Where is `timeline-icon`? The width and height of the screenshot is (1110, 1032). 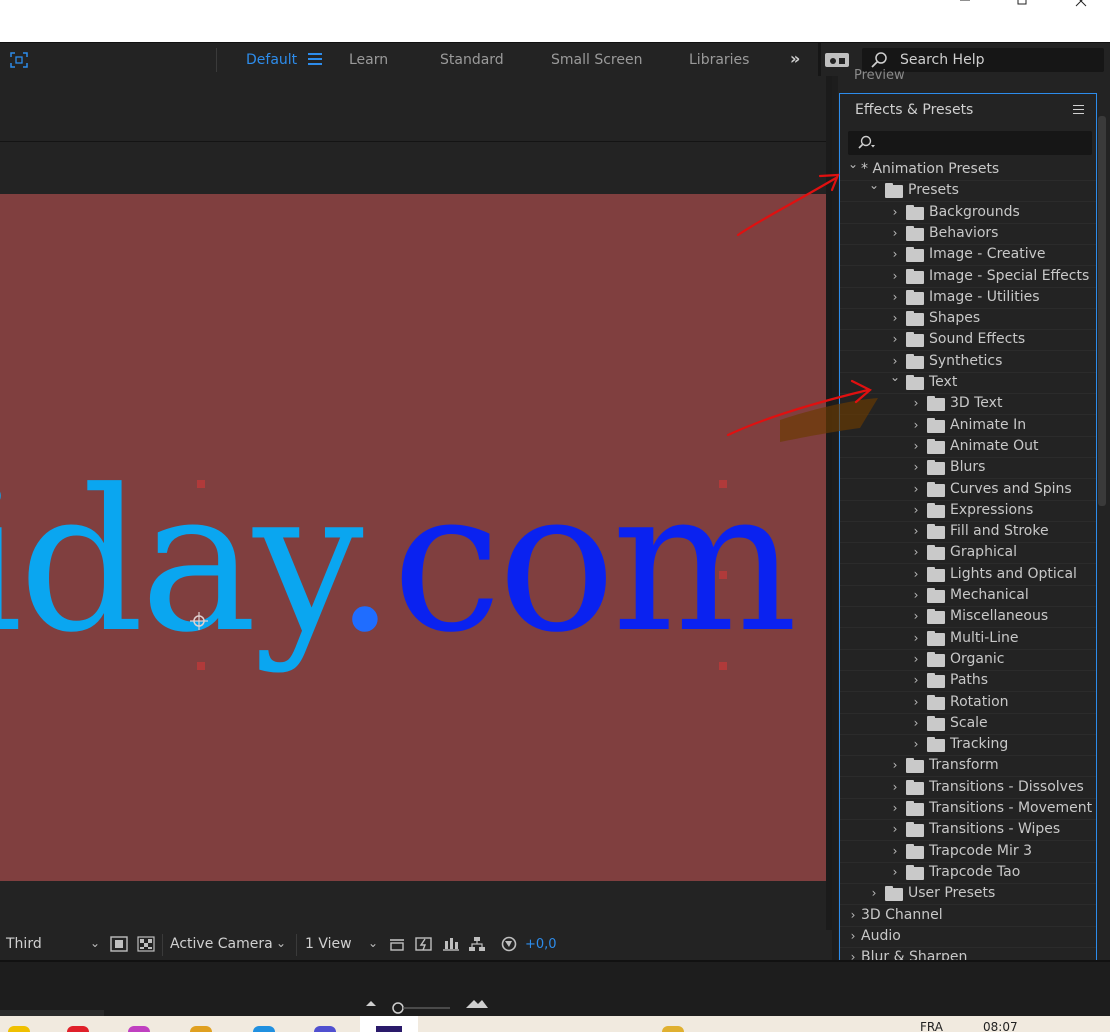 timeline-icon is located at coordinates (451, 944).